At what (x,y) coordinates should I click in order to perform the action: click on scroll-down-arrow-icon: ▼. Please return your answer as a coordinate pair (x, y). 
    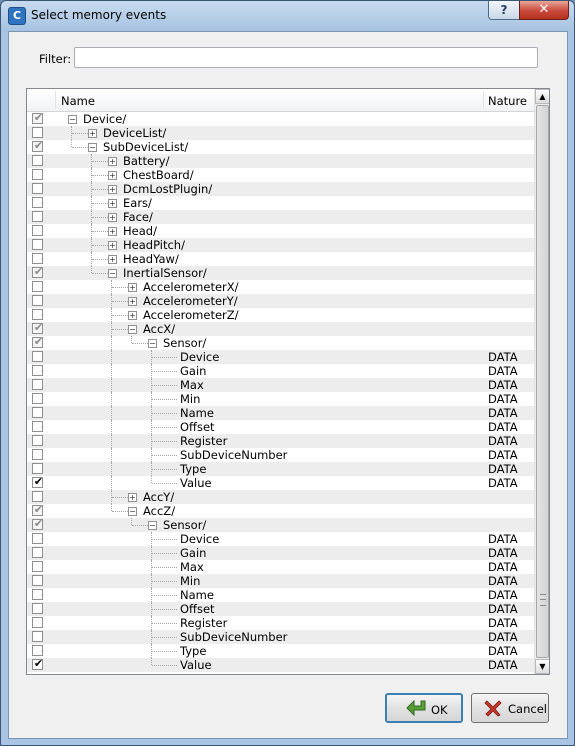
    Looking at the image, I should click on (542, 666).